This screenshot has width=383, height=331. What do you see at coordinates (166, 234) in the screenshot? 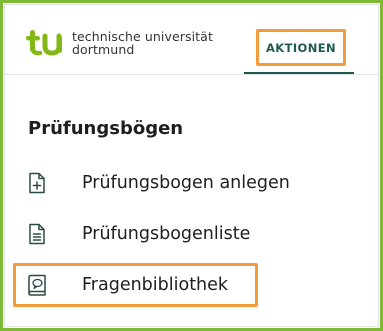
I see `menu-item-label: Prüfungsbogenliste` at bounding box center [166, 234].